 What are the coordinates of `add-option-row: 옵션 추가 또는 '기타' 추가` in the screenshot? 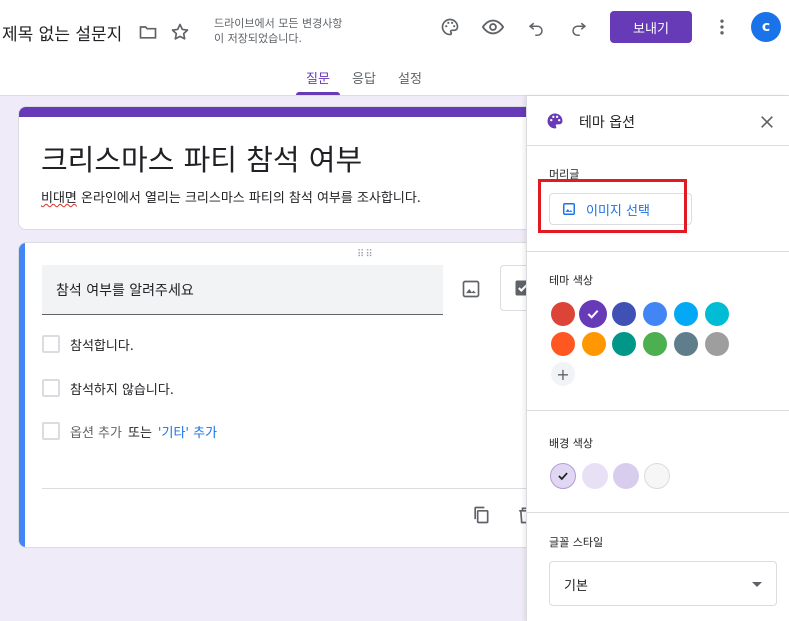 It's located at (129, 431).